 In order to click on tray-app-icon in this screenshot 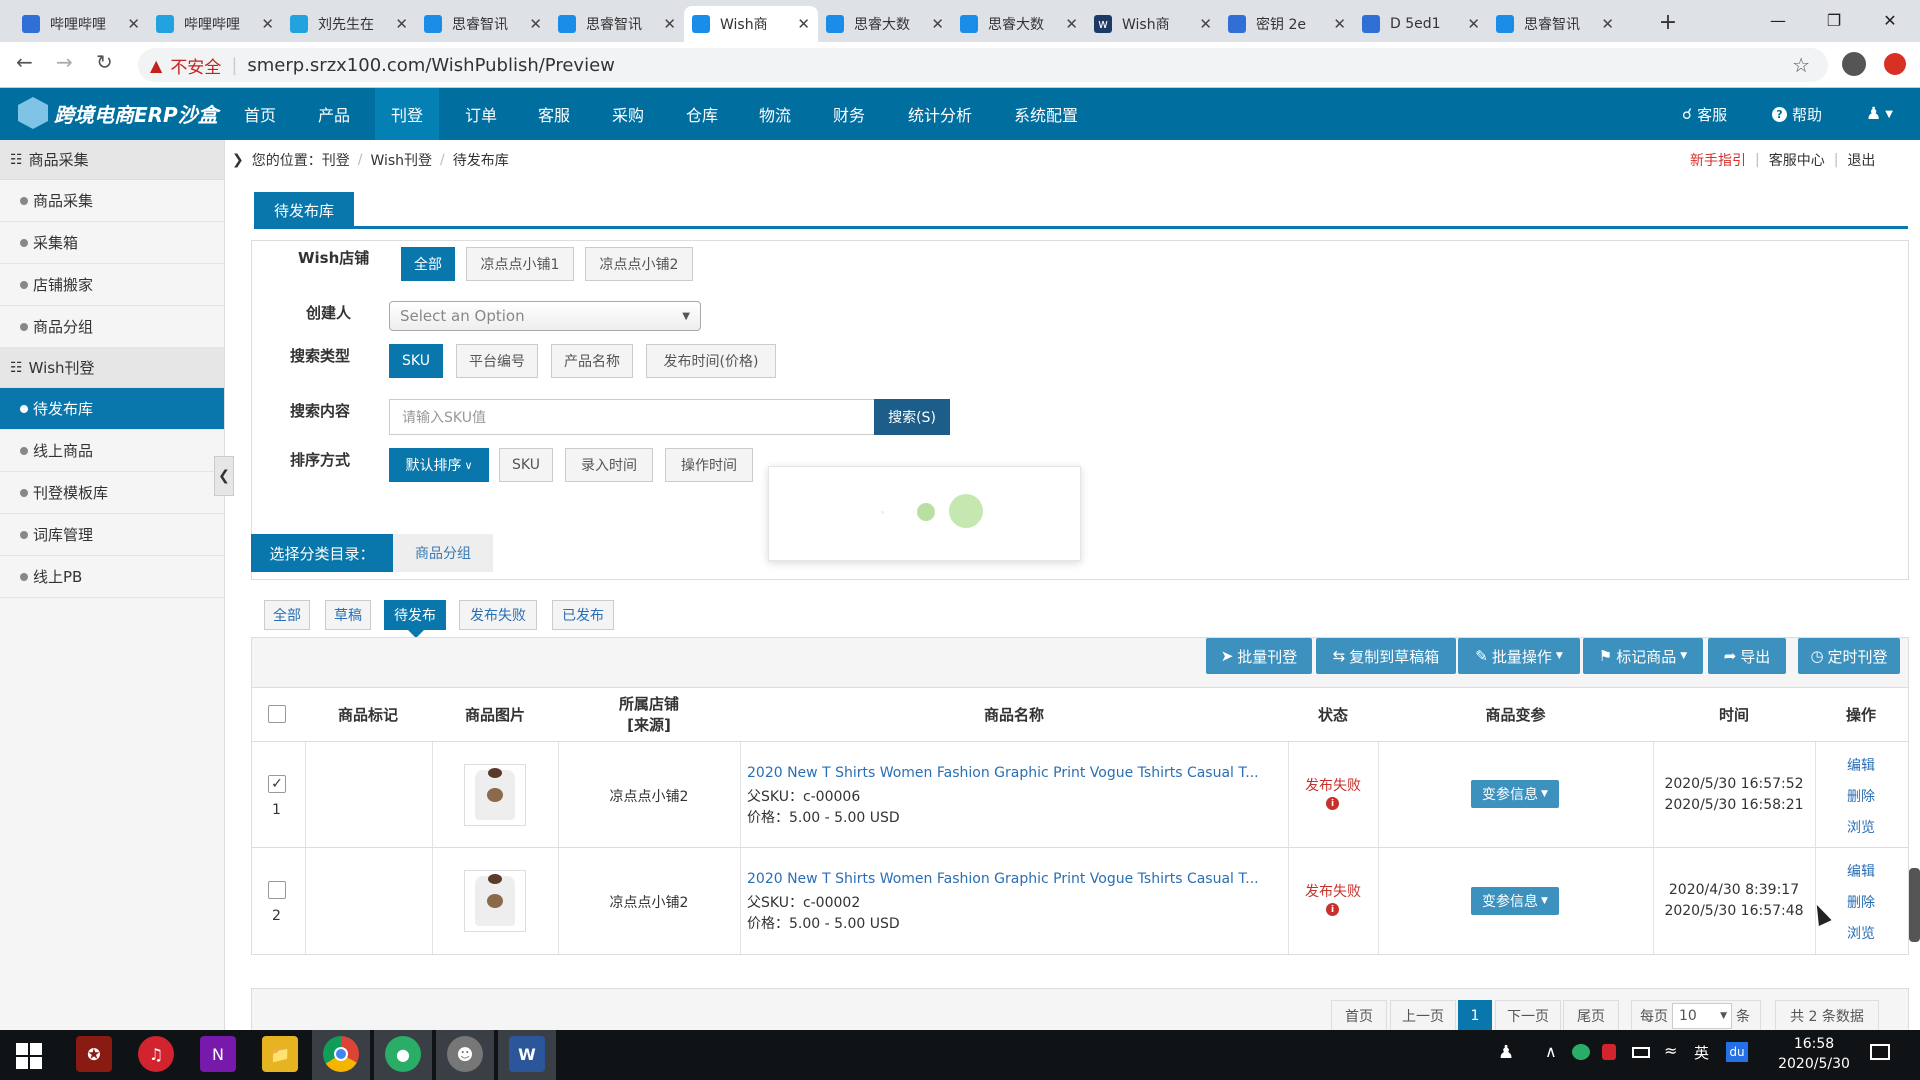, I will do `click(1609, 1052)`.